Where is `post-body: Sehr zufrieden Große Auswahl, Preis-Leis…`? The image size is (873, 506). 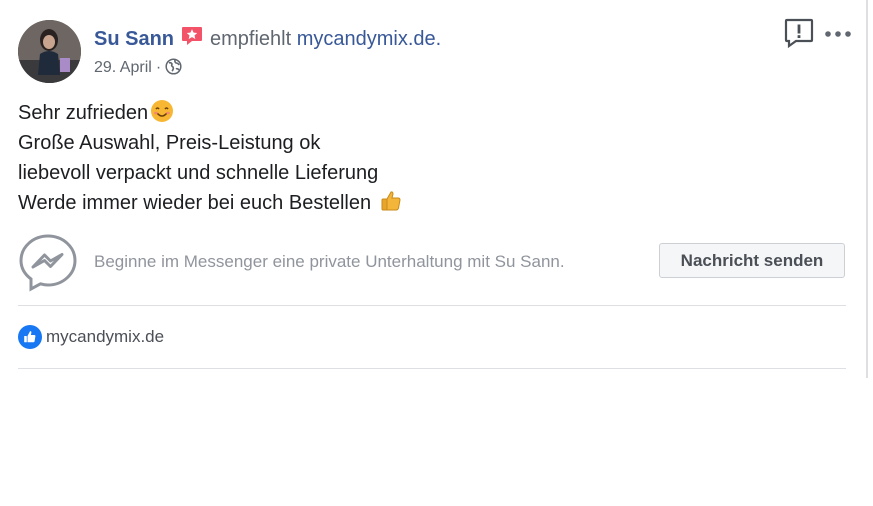
post-body: Sehr zufrieden Große Auswahl, Preis-Leis… is located at coordinates (210, 158).